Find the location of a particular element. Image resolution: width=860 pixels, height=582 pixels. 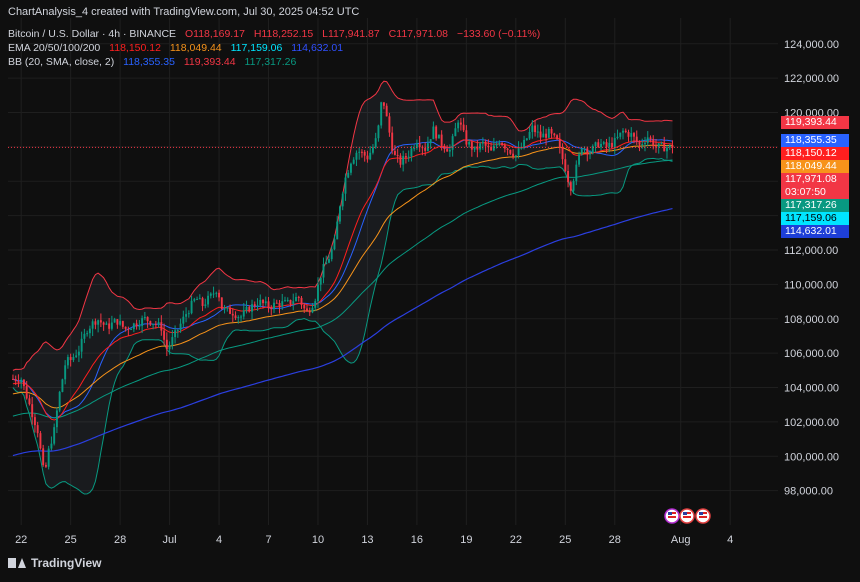

x-tick-label: 7 is located at coordinates (268, 540).